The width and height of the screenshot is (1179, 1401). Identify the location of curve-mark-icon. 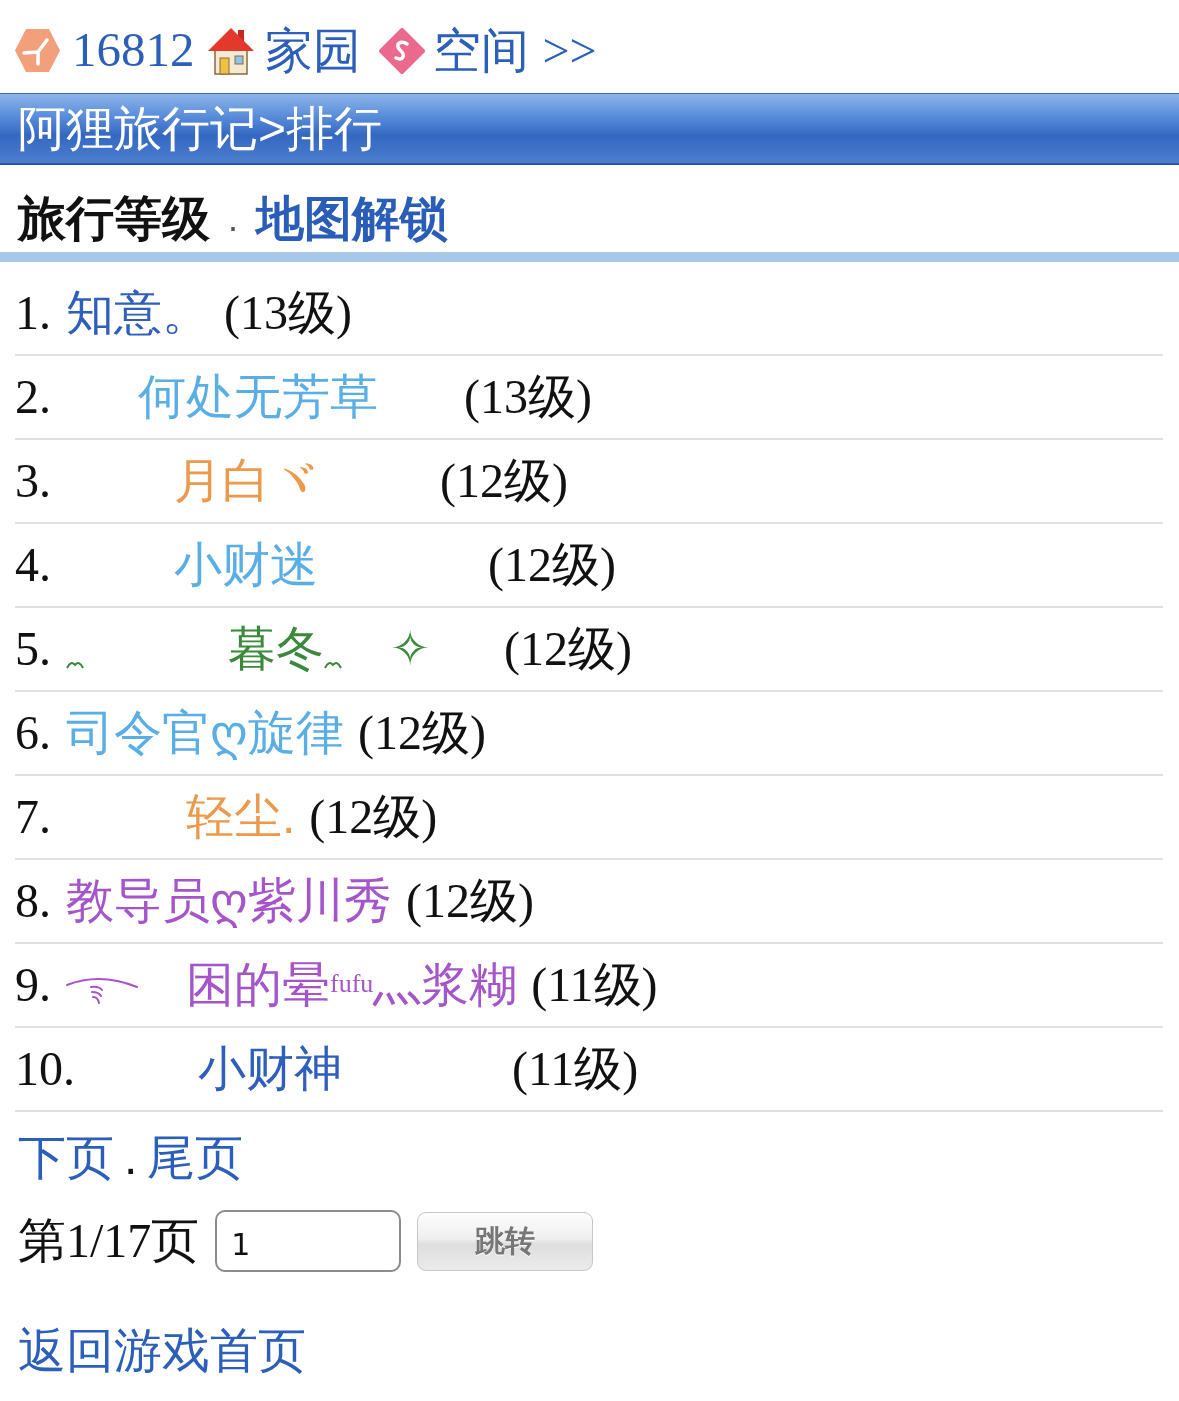
(102, 990).